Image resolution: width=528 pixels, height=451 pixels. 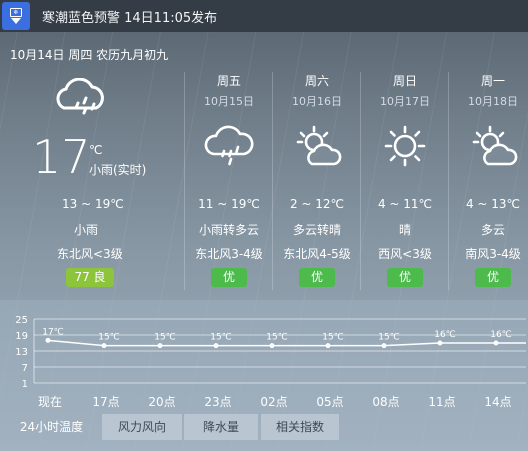 I want to click on y-tick-label: 19, so click(x=21, y=336).